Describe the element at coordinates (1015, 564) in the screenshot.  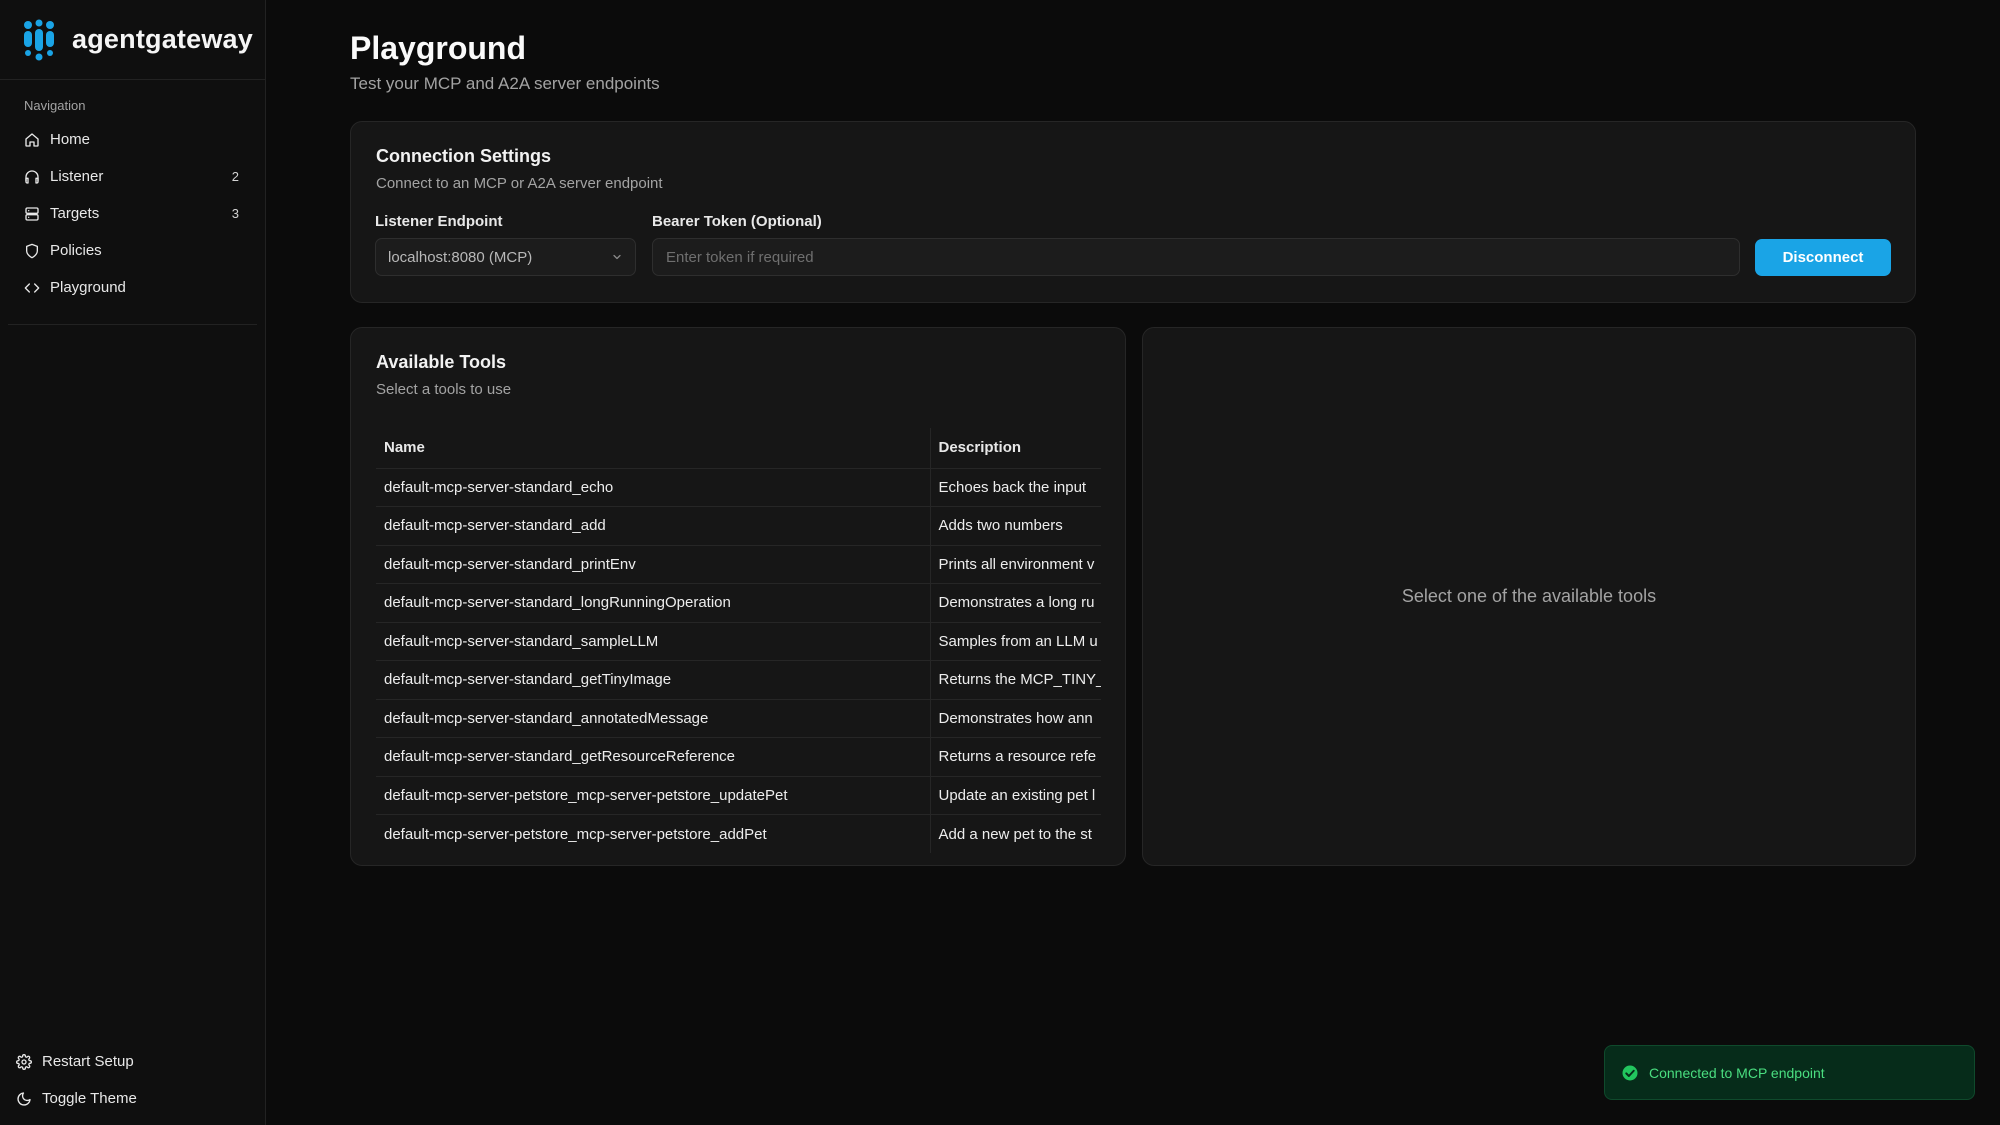
I see `tool-description-cell: Prints all environment v` at that location.